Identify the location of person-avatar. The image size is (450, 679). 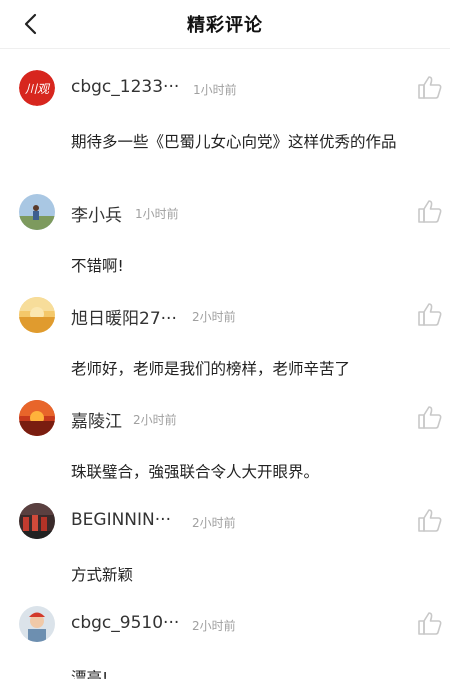
(37, 624).